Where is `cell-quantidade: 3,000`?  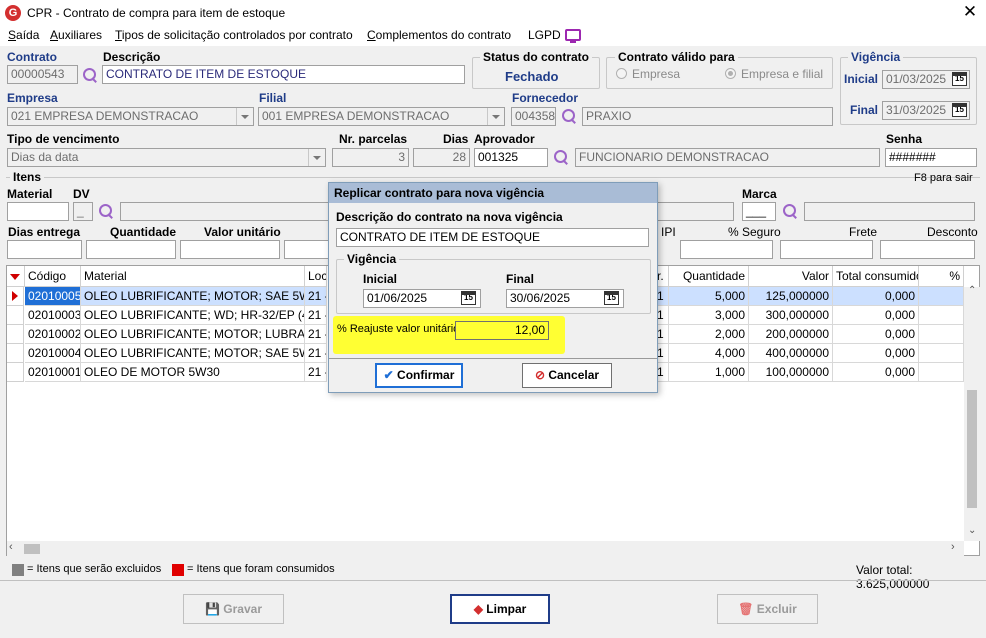 cell-quantidade: 3,000 is located at coordinates (709, 315).